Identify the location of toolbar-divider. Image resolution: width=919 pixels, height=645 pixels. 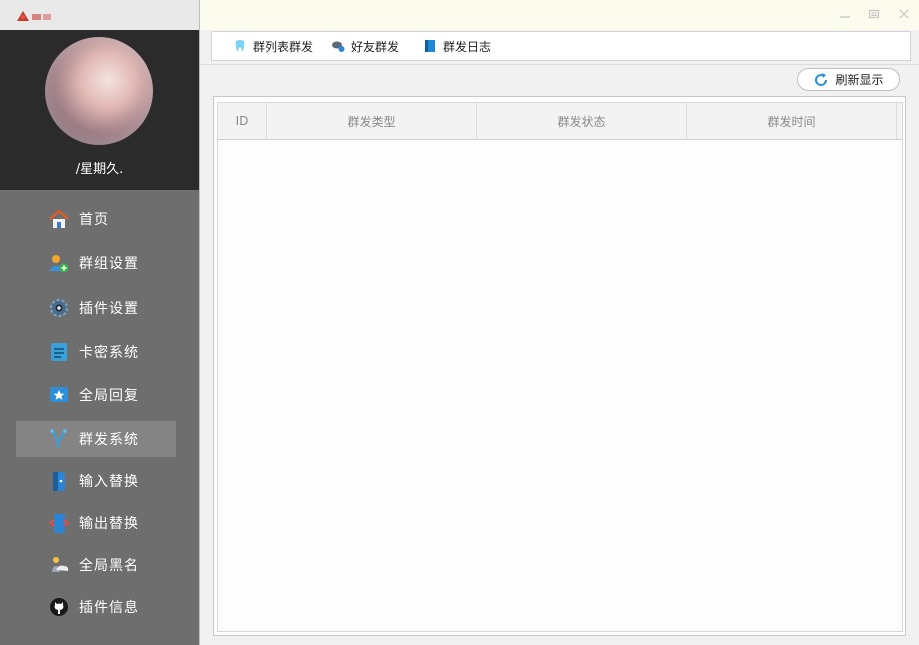
(559, 64).